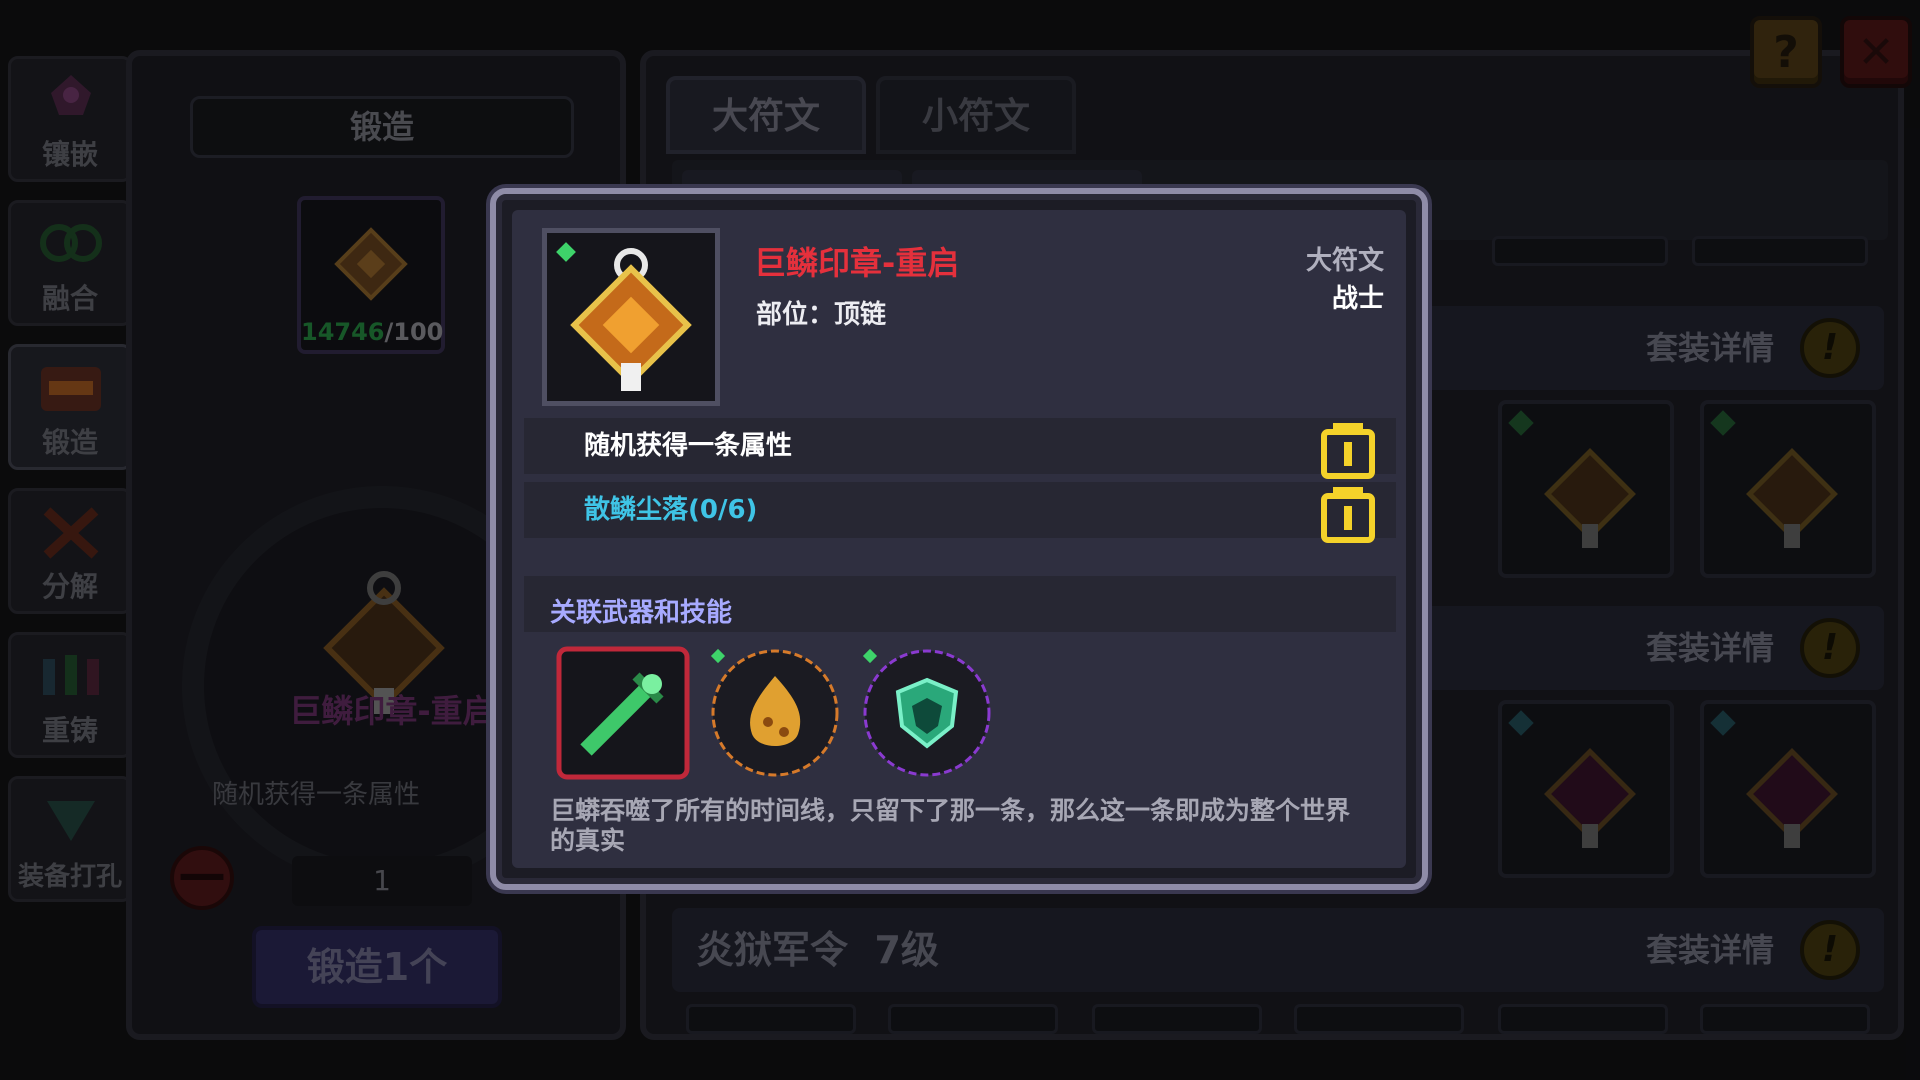 Image resolution: width=1920 pixels, height=1080 pixels. Describe the element at coordinates (69, 298) in the screenshot. I see `side-tab-label: 融合` at that location.